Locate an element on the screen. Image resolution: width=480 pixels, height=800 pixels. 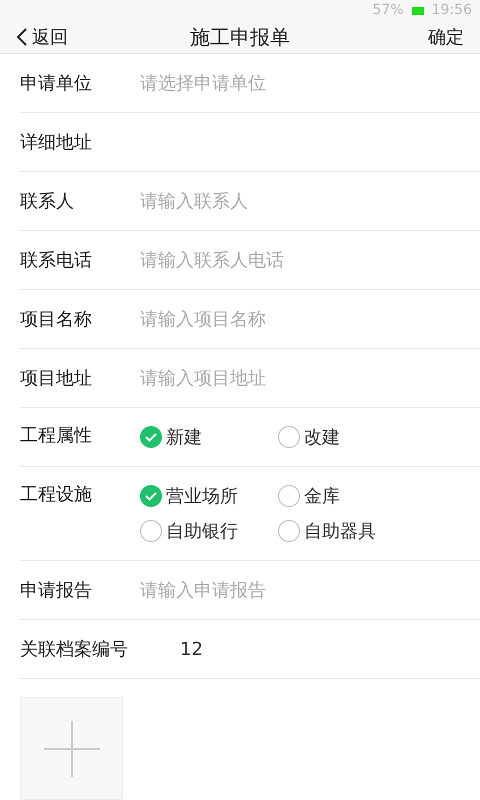
field-label: 申请单位 is located at coordinates (56, 84).